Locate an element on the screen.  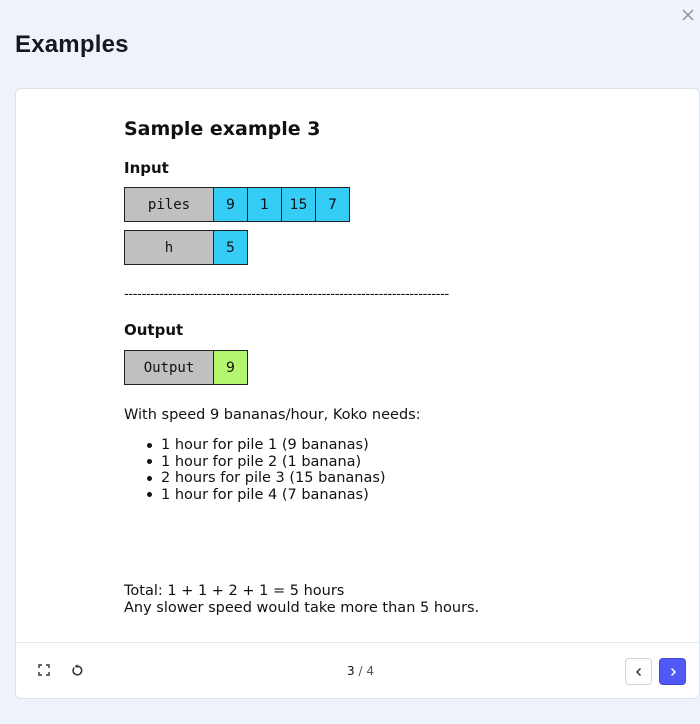
array-cell: 1 is located at coordinates (265, 204).